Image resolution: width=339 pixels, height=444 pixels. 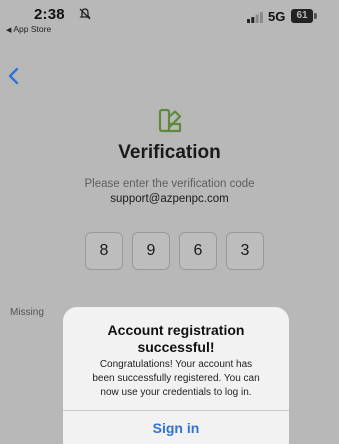 I want to click on code-digit-3: 6, so click(x=198, y=251).